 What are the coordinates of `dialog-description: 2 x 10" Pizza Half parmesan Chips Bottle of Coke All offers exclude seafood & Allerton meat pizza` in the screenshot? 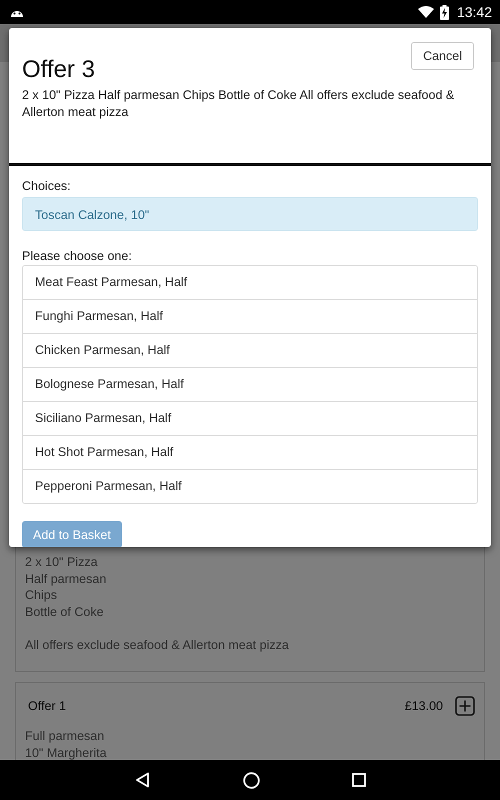 It's located at (239, 104).